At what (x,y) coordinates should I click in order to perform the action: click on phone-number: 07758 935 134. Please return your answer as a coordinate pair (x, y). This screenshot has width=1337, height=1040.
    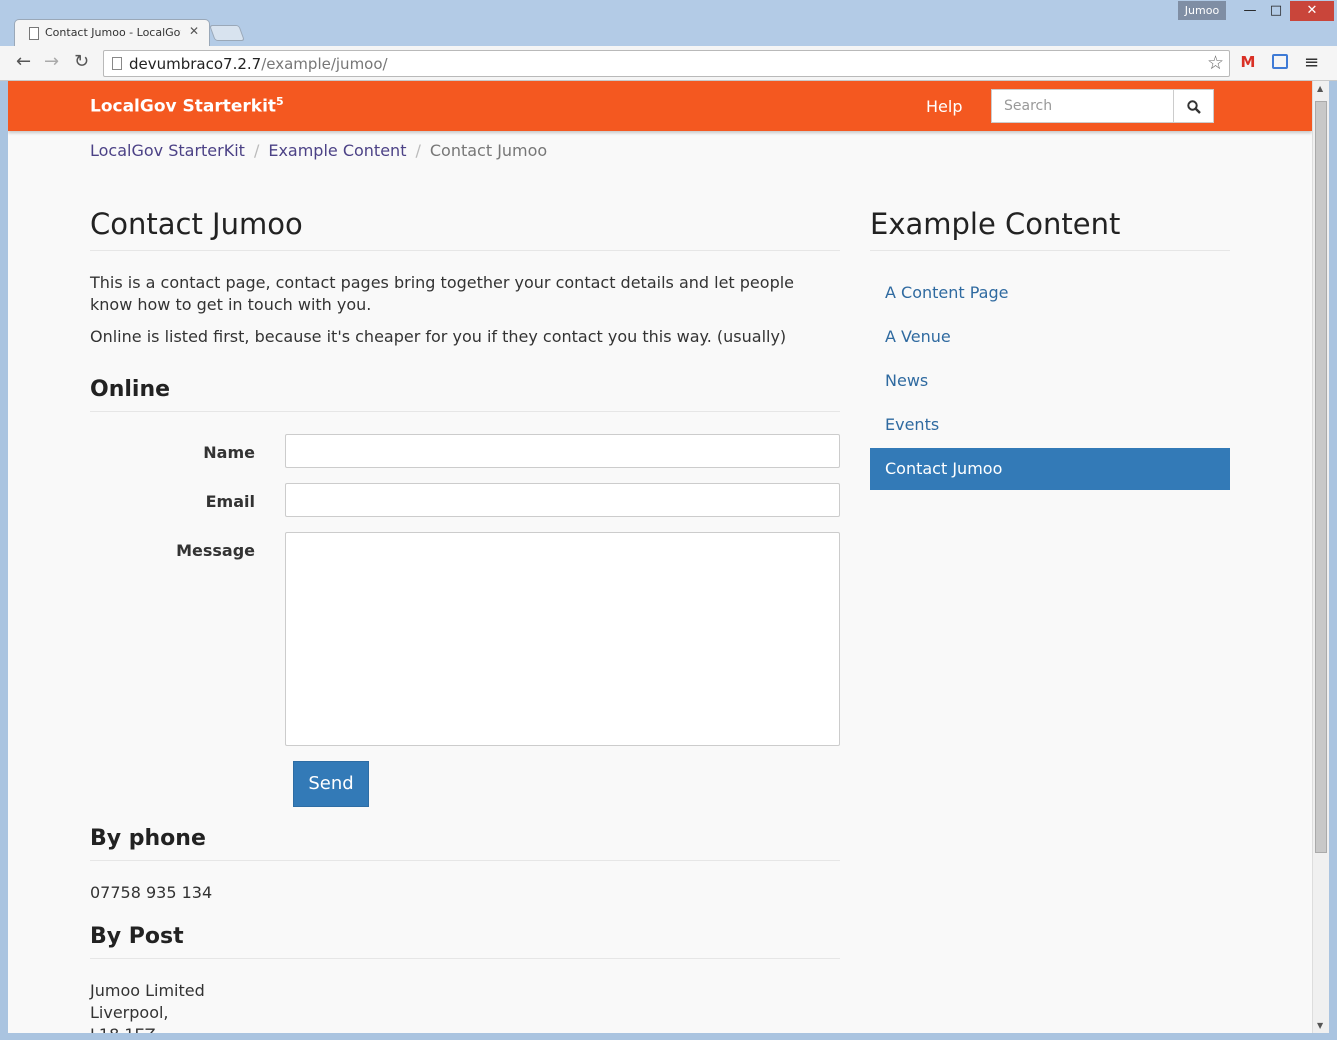
    Looking at the image, I should click on (151, 892).